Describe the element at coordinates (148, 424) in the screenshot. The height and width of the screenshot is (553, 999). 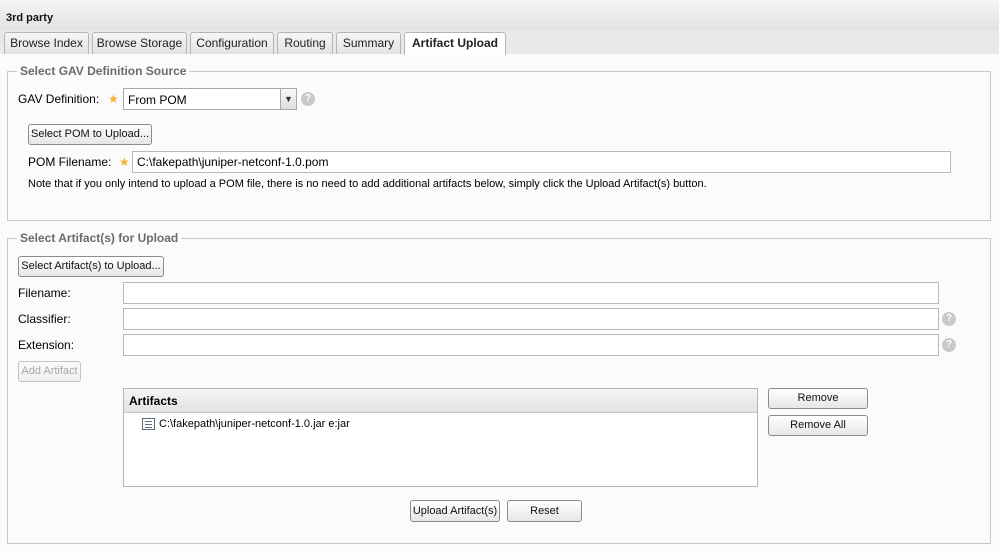
I see `file-icon` at that location.